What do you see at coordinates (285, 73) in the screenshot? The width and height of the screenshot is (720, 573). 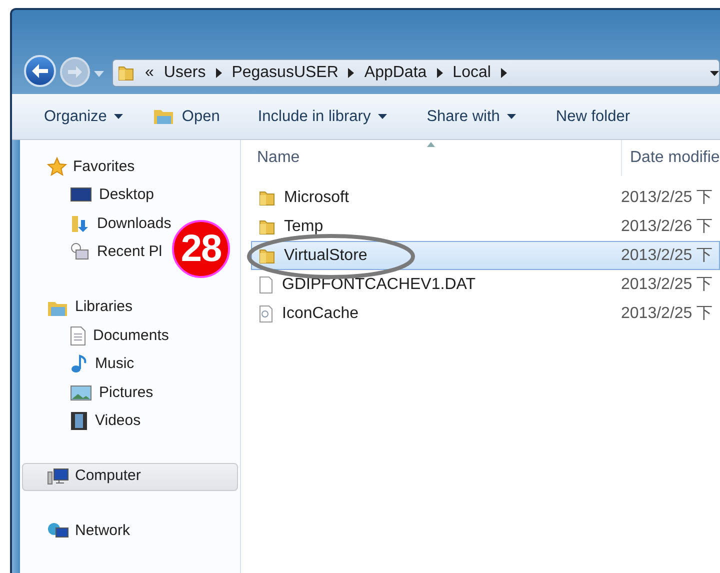 I see `breadcrumb-item: PegasusUSER` at bounding box center [285, 73].